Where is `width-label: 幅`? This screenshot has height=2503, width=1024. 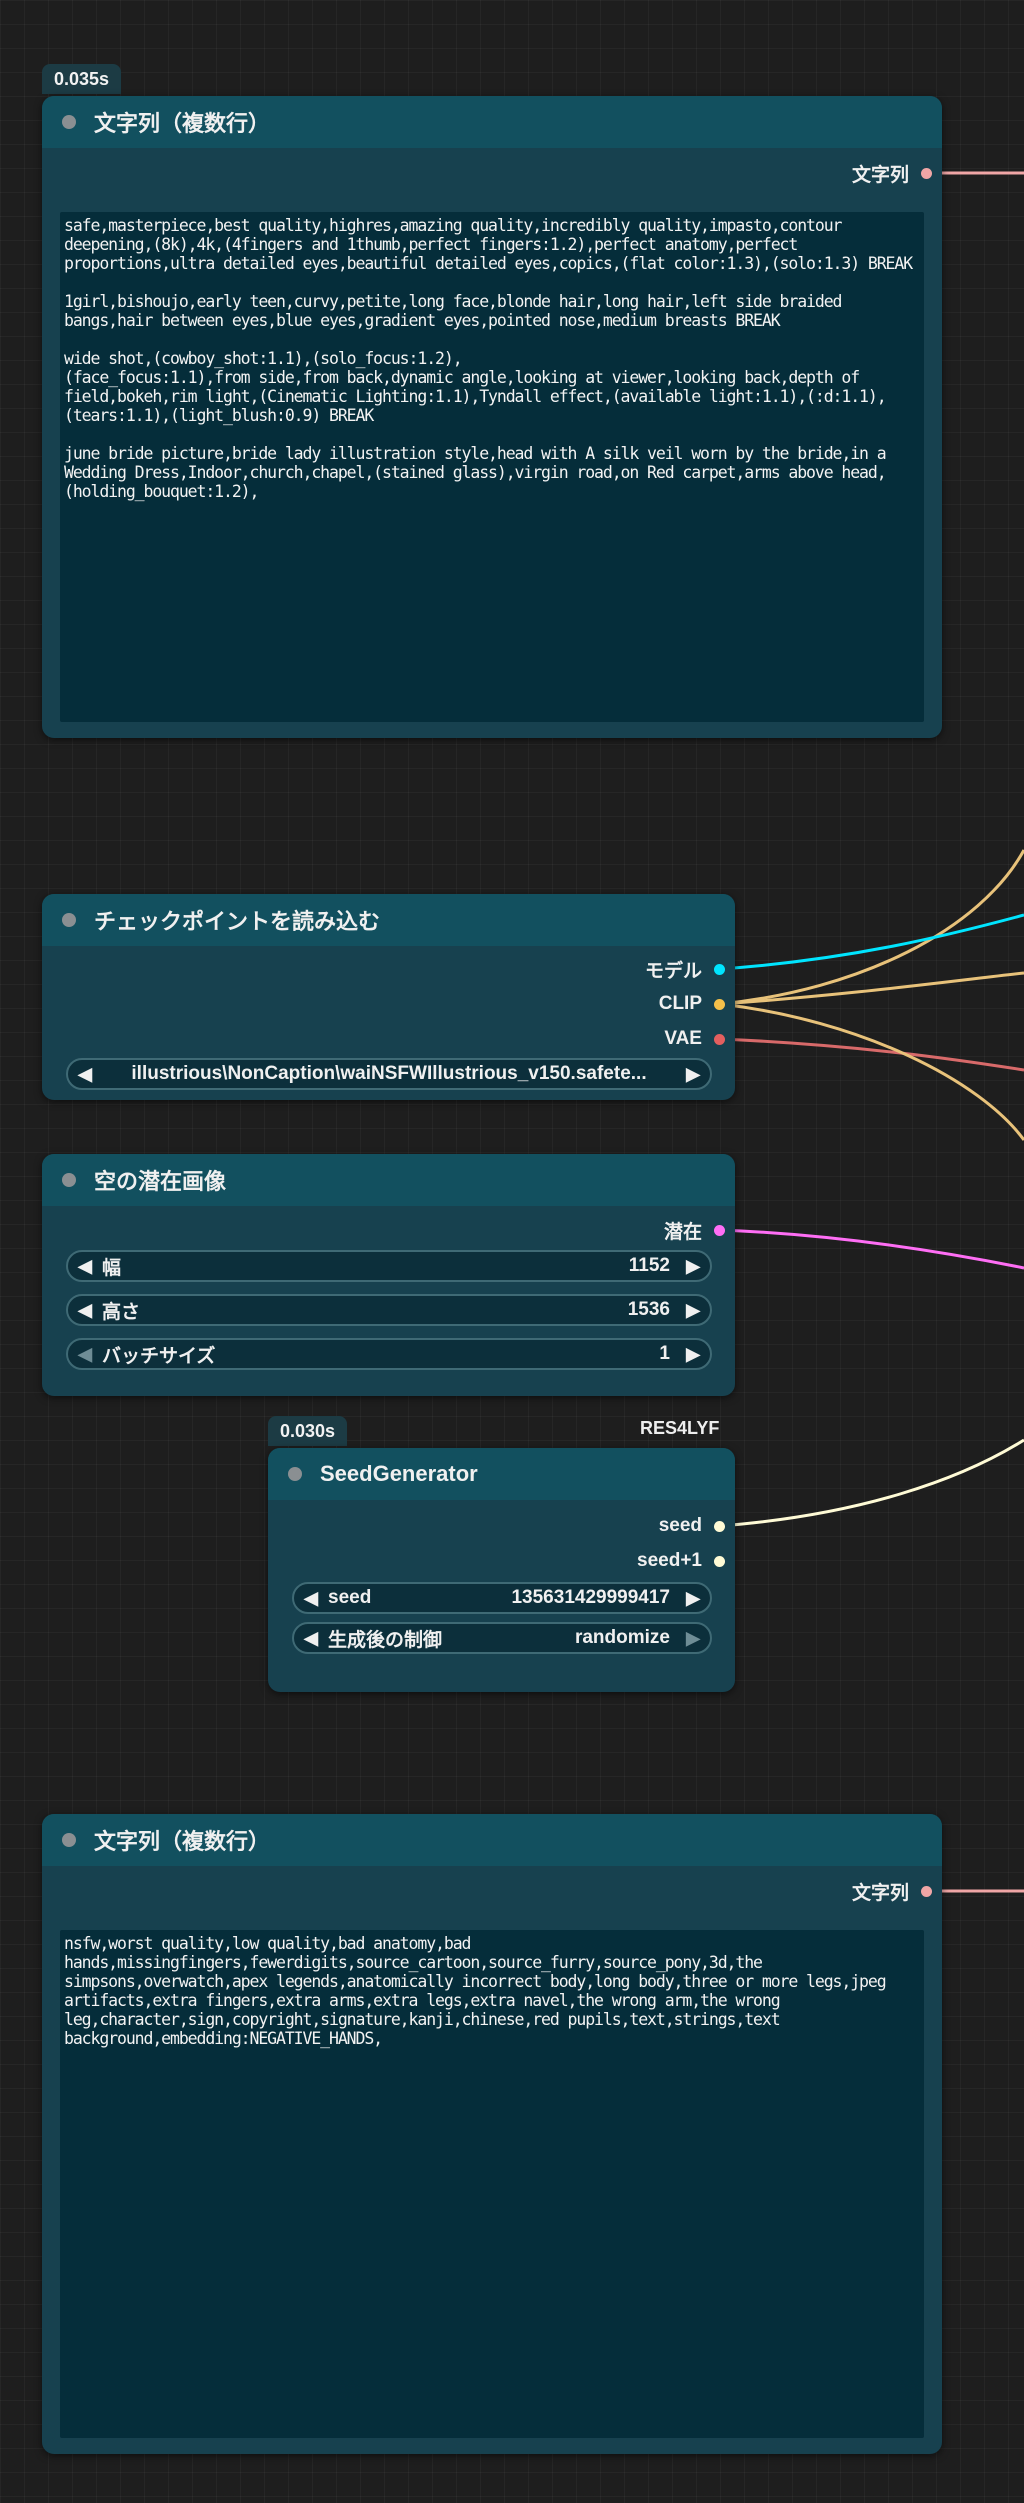 width-label: 幅 is located at coordinates (112, 1268).